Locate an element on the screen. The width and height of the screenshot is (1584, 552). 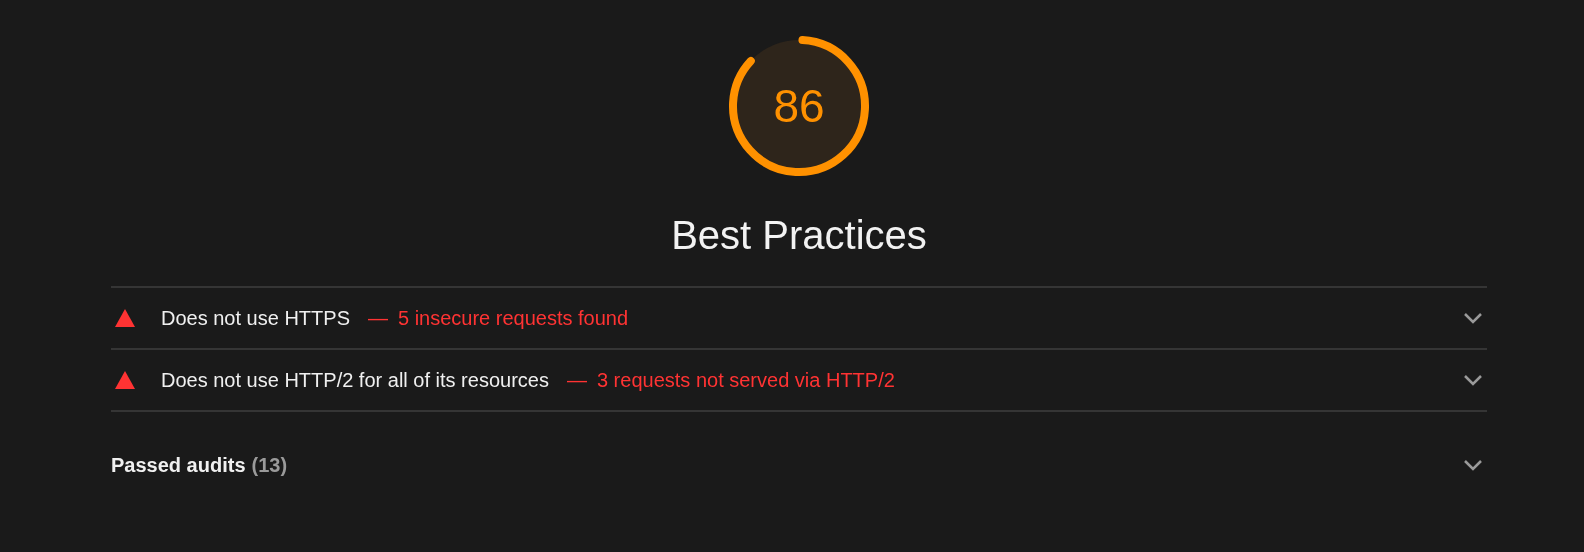
audit-title: Does not use HTTP/2 for all of its resources is located at coordinates (355, 380).